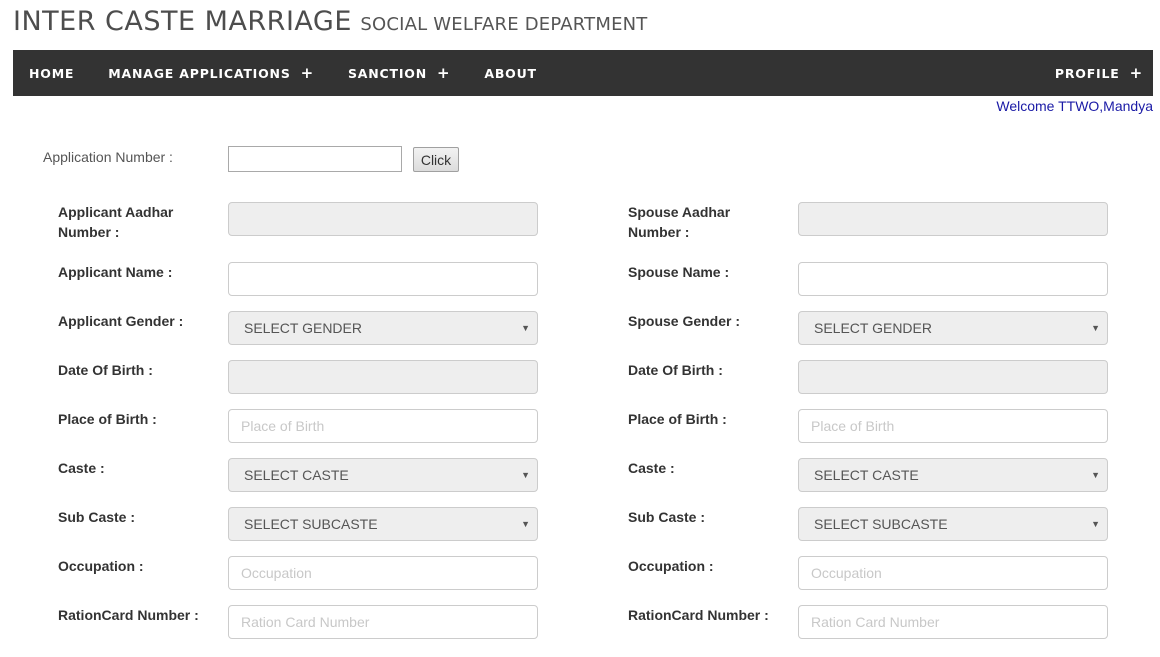 This screenshot has height=657, width=1160. What do you see at coordinates (97, 517) in the screenshot?
I see `applicant-subcaste-label: Sub Caste :` at bounding box center [97, 517].